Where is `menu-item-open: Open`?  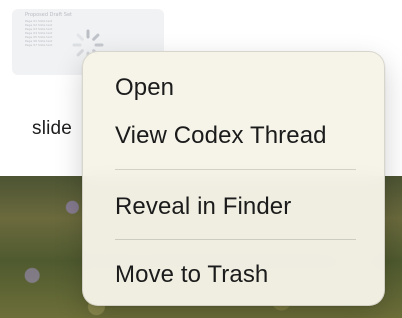 menu-item-open: Open is located at coordinates (144, 88).